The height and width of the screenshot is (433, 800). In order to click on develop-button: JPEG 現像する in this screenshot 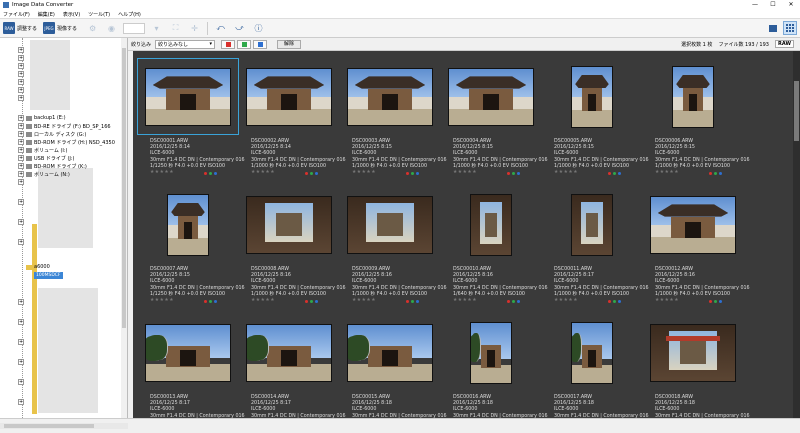, I will do `click(60, 28)`.